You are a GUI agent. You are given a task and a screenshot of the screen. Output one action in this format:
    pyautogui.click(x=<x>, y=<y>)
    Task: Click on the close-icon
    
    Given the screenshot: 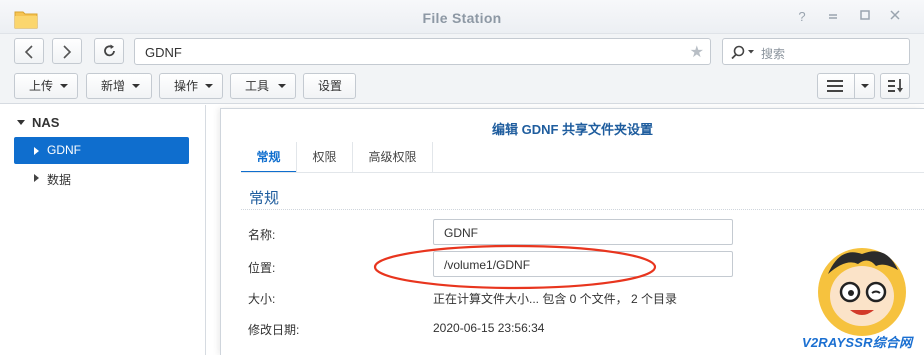 What is the action you would take?
    pyautogui.click(x=895, y=17)
    